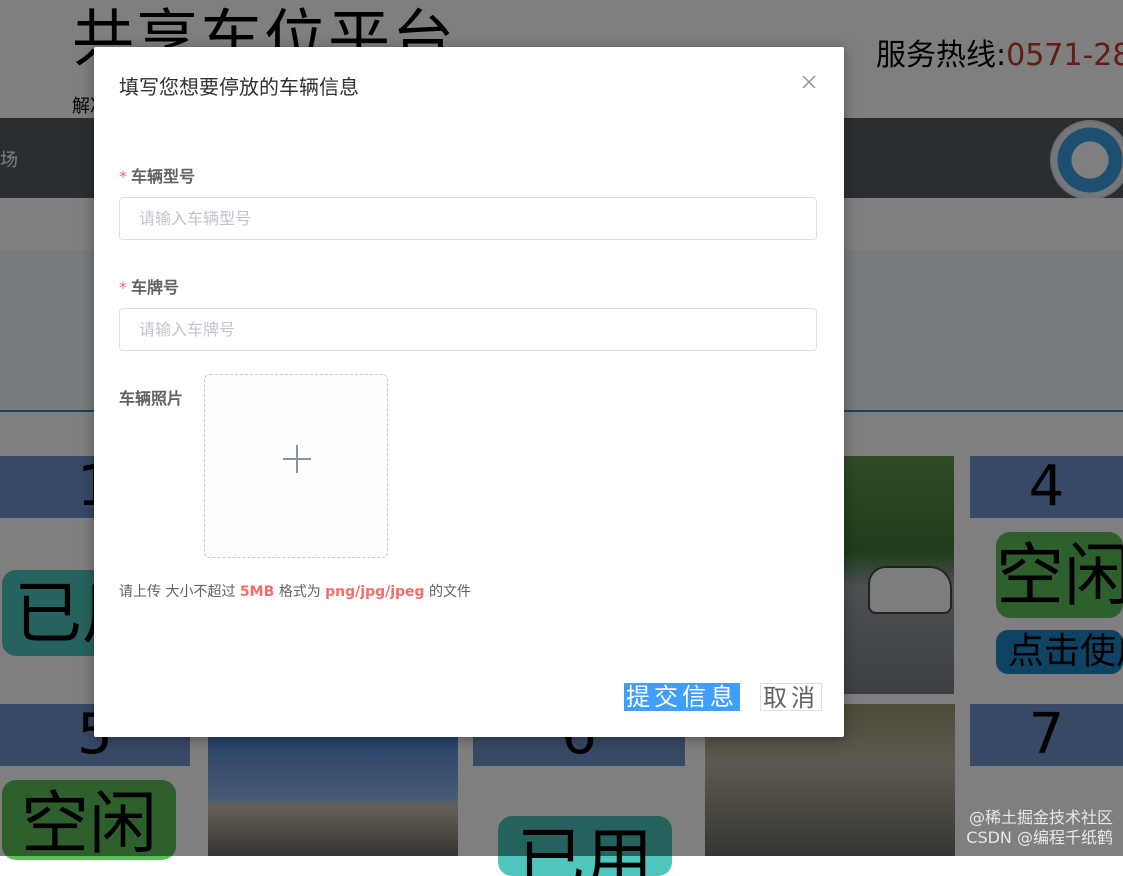 This screenshot has height=876, width=1123. I want to click on upload-tip-suffix: 的文件, so click(448, 592).